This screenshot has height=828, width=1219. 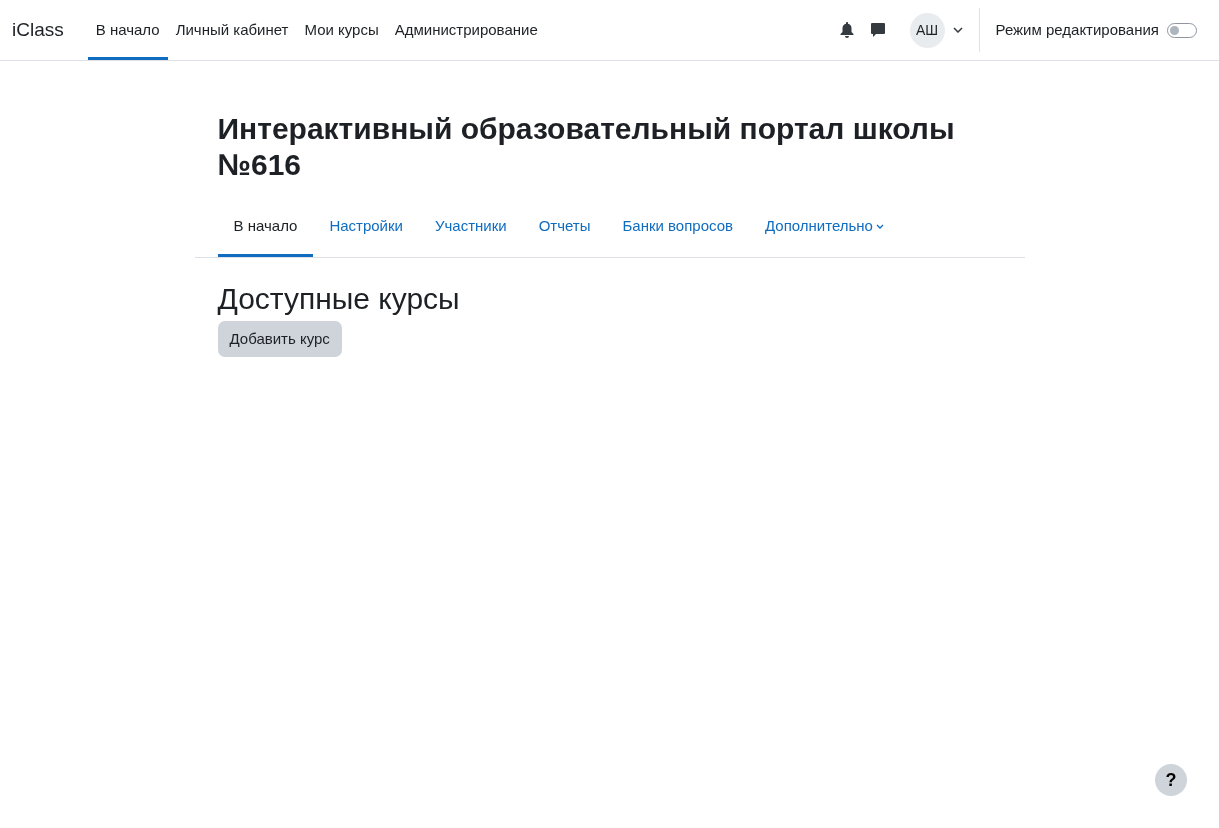 What do you see at coordinates (232, 30) in the screenshot?
I see `nav-link: Личный кабинет` at bounding box center [232, 30].